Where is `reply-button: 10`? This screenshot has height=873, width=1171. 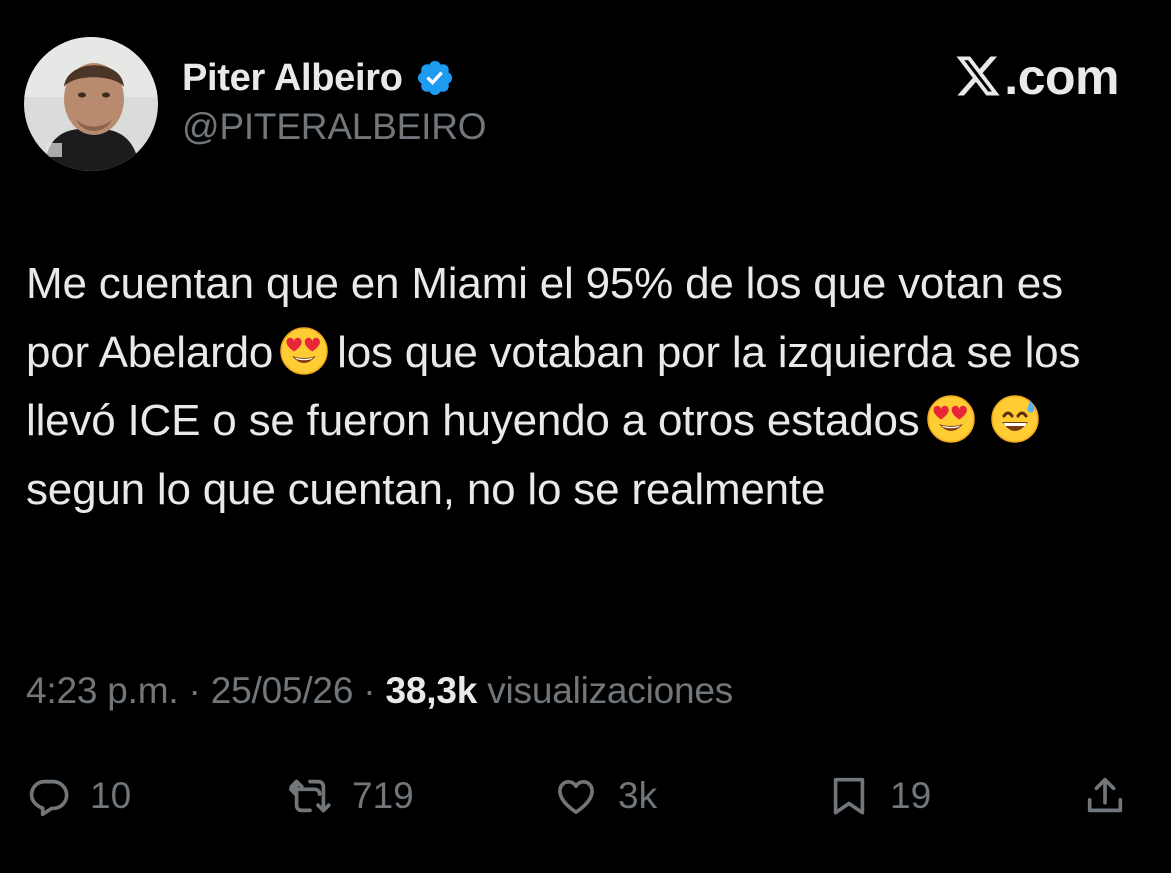 reply-button: 10 is located at coordinates (78, 796).